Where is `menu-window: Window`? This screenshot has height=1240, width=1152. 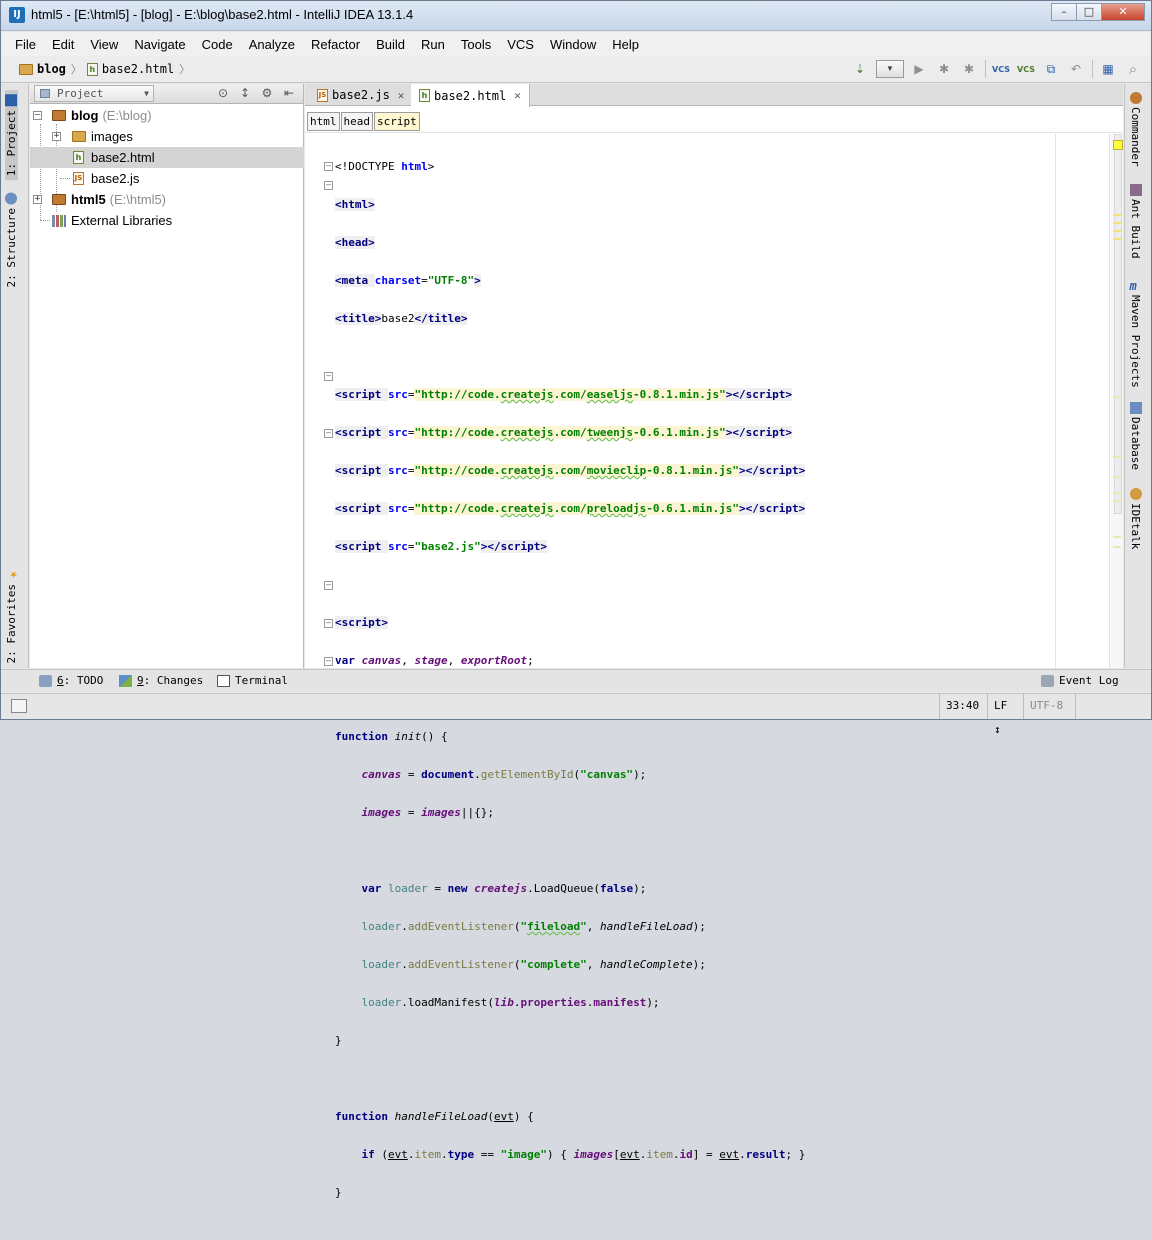 menu-window: Window is located at coordinates (573, 44).